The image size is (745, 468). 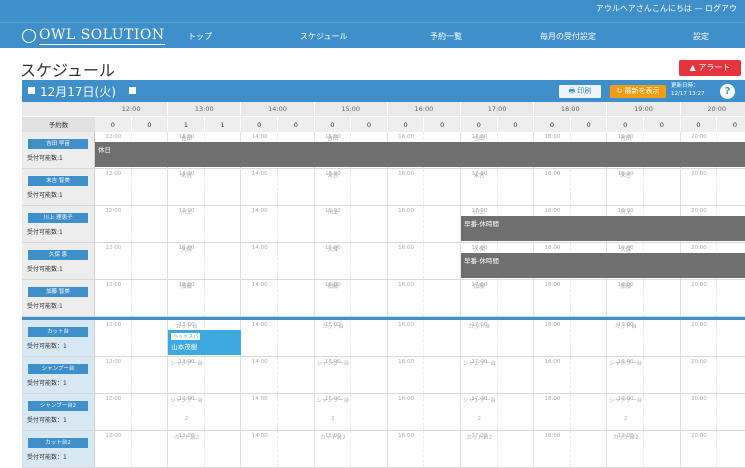 What do you see at coordinates (626, 176) in the screenshot?
I see `slot-owner-label: 末吉` at bounding box center [626, 176].